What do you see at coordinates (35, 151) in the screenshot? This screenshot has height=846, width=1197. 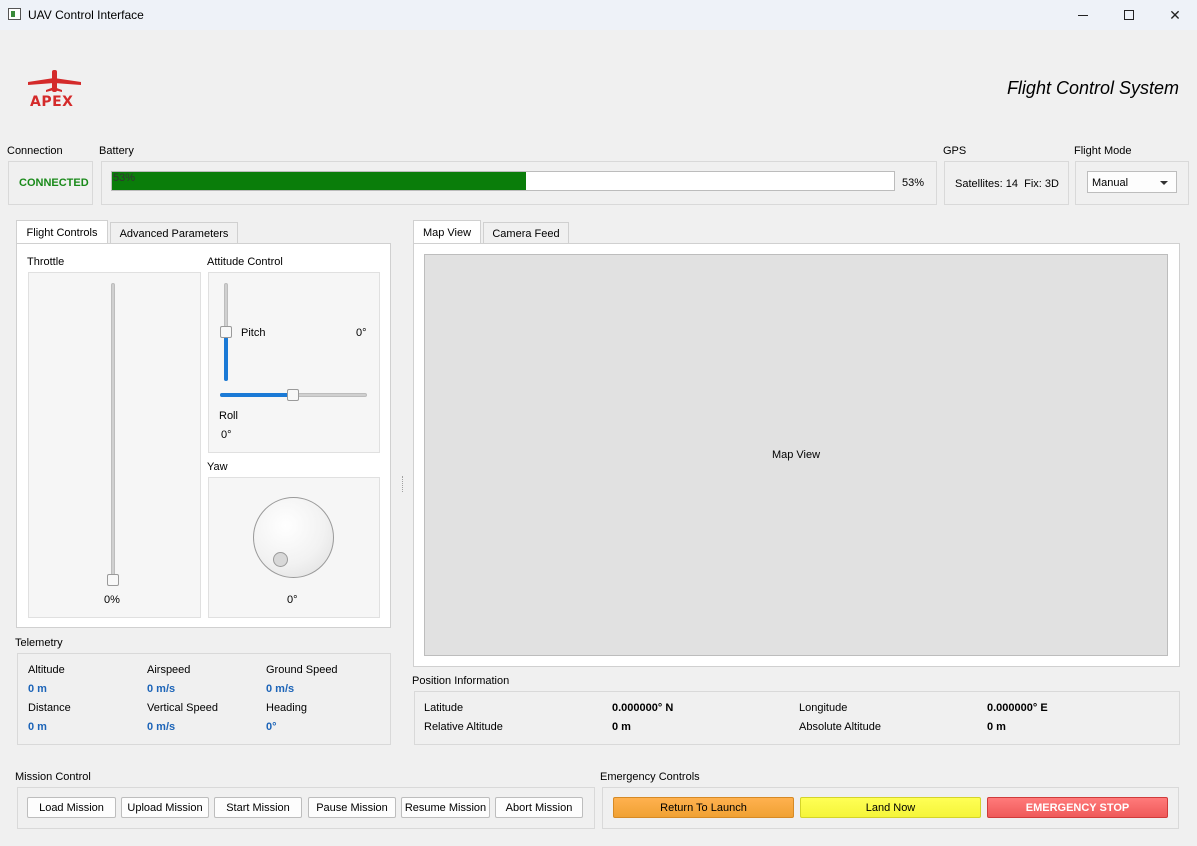 I see `connection-label: Connection` at bounding box center [35, 151].